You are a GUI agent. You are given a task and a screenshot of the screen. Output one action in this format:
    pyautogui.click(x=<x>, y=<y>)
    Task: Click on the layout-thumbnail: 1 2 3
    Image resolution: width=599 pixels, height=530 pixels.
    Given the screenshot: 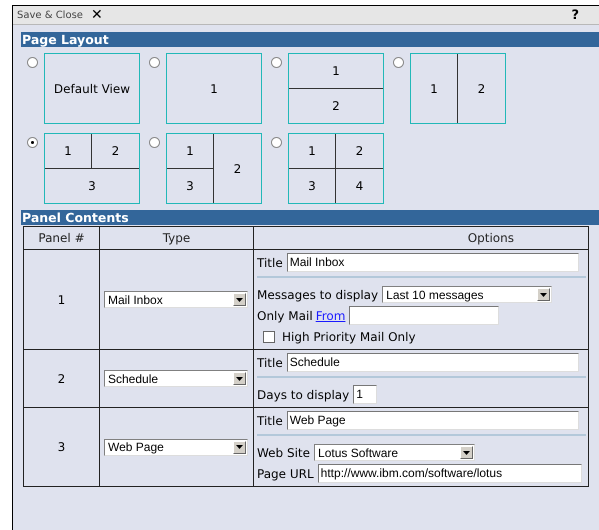 What is the action you would take?
    pyautogui.click(x=92, y=168)
    